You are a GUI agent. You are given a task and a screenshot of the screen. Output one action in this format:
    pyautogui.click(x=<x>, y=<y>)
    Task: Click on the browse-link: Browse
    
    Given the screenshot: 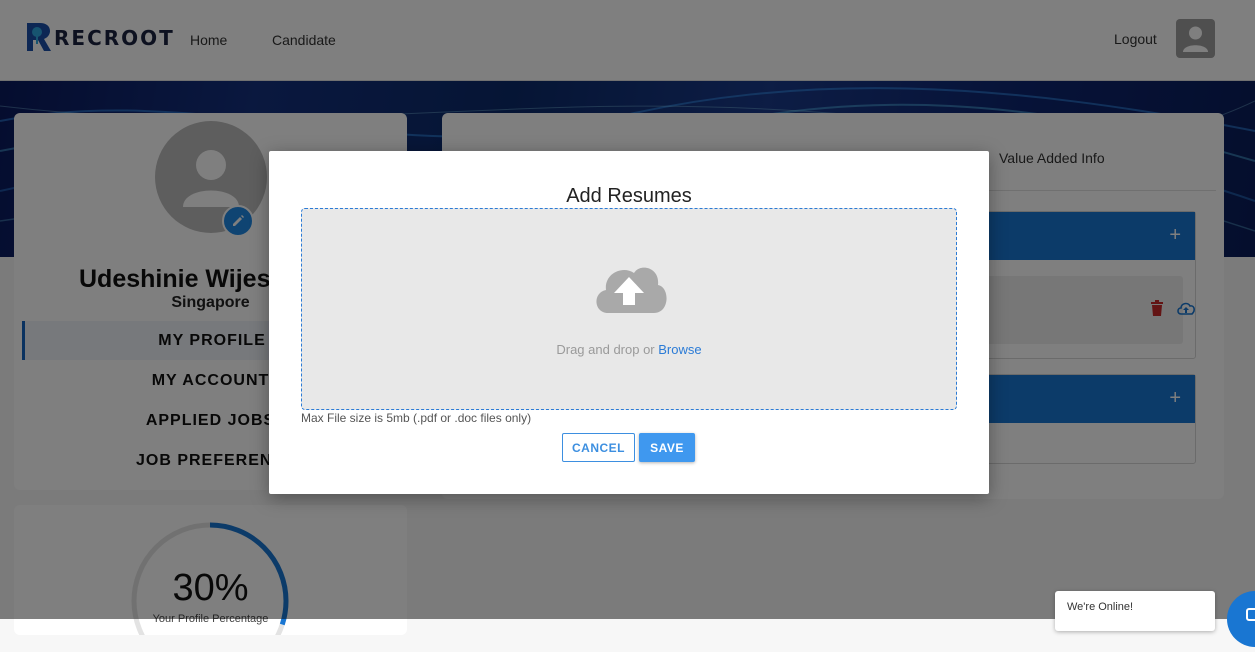 What is the action you would take?
    pyautogui.click(x=679, y=349)
    